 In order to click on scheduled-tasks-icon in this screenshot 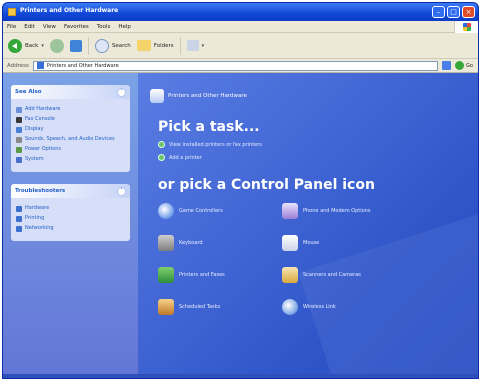, I will do `click(166, 307)`.